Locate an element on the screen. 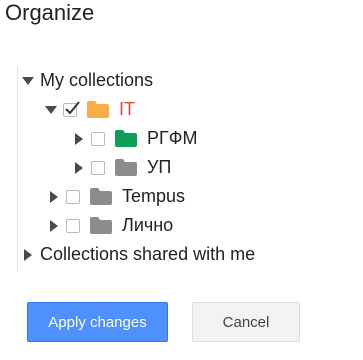 The image size is (363, 360). tree-item-lichno: Лично is located at coordinates (109, 225).